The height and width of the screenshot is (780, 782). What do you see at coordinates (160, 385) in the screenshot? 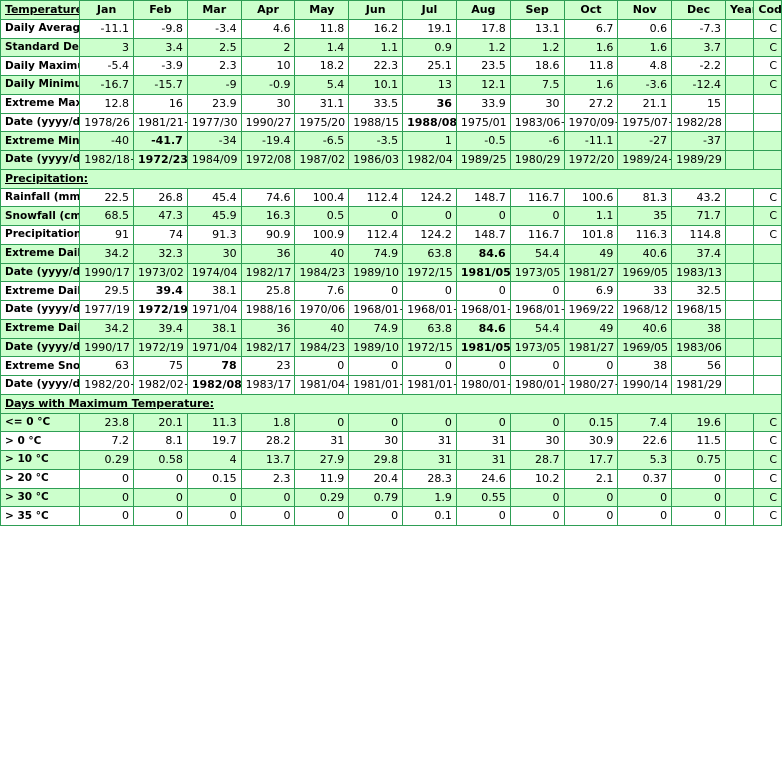
I see `cell-feb: 1982/02+` at bounding box center [160, 385].